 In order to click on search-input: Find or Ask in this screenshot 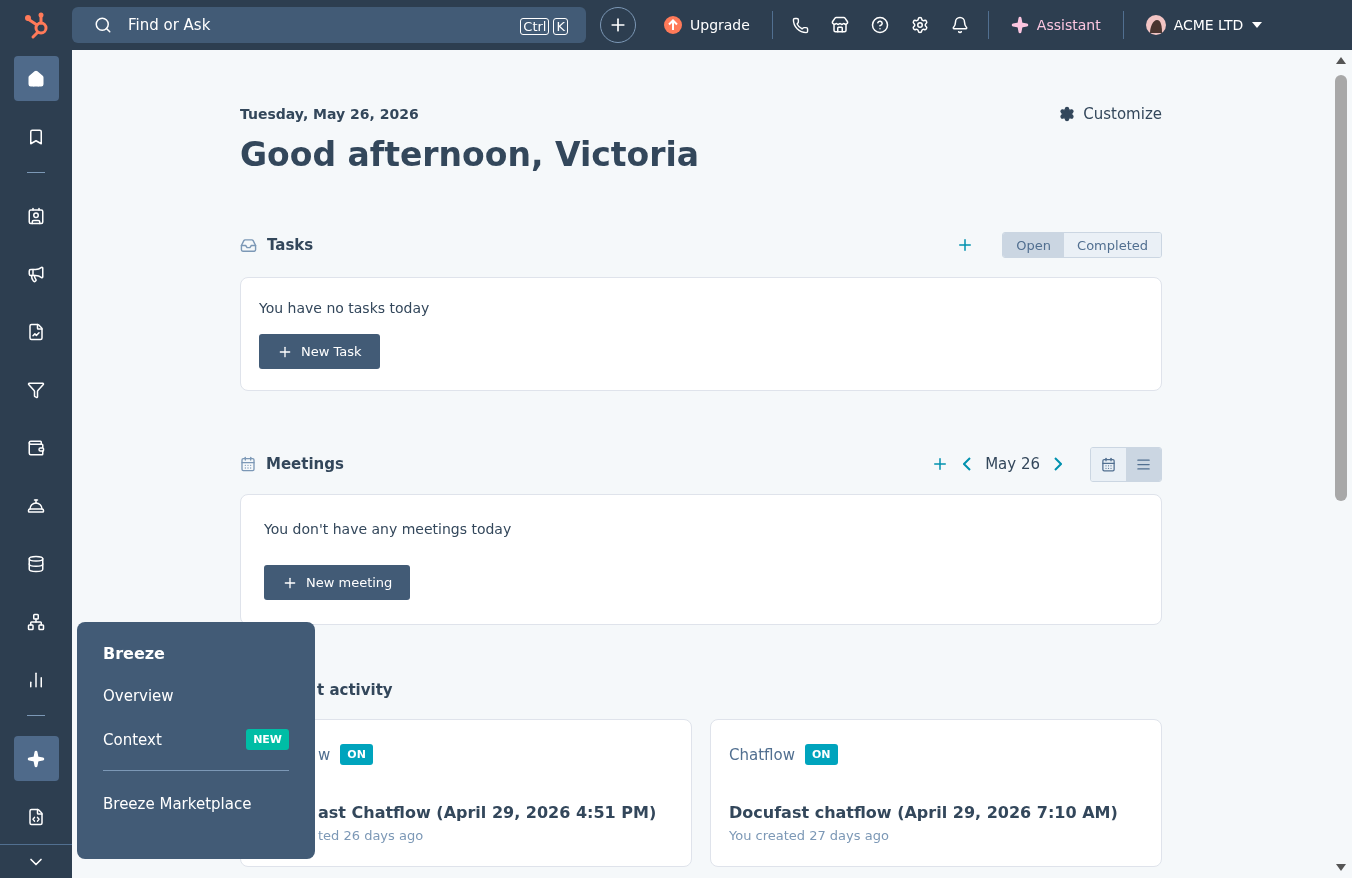, I will do `click(314, 25)`.